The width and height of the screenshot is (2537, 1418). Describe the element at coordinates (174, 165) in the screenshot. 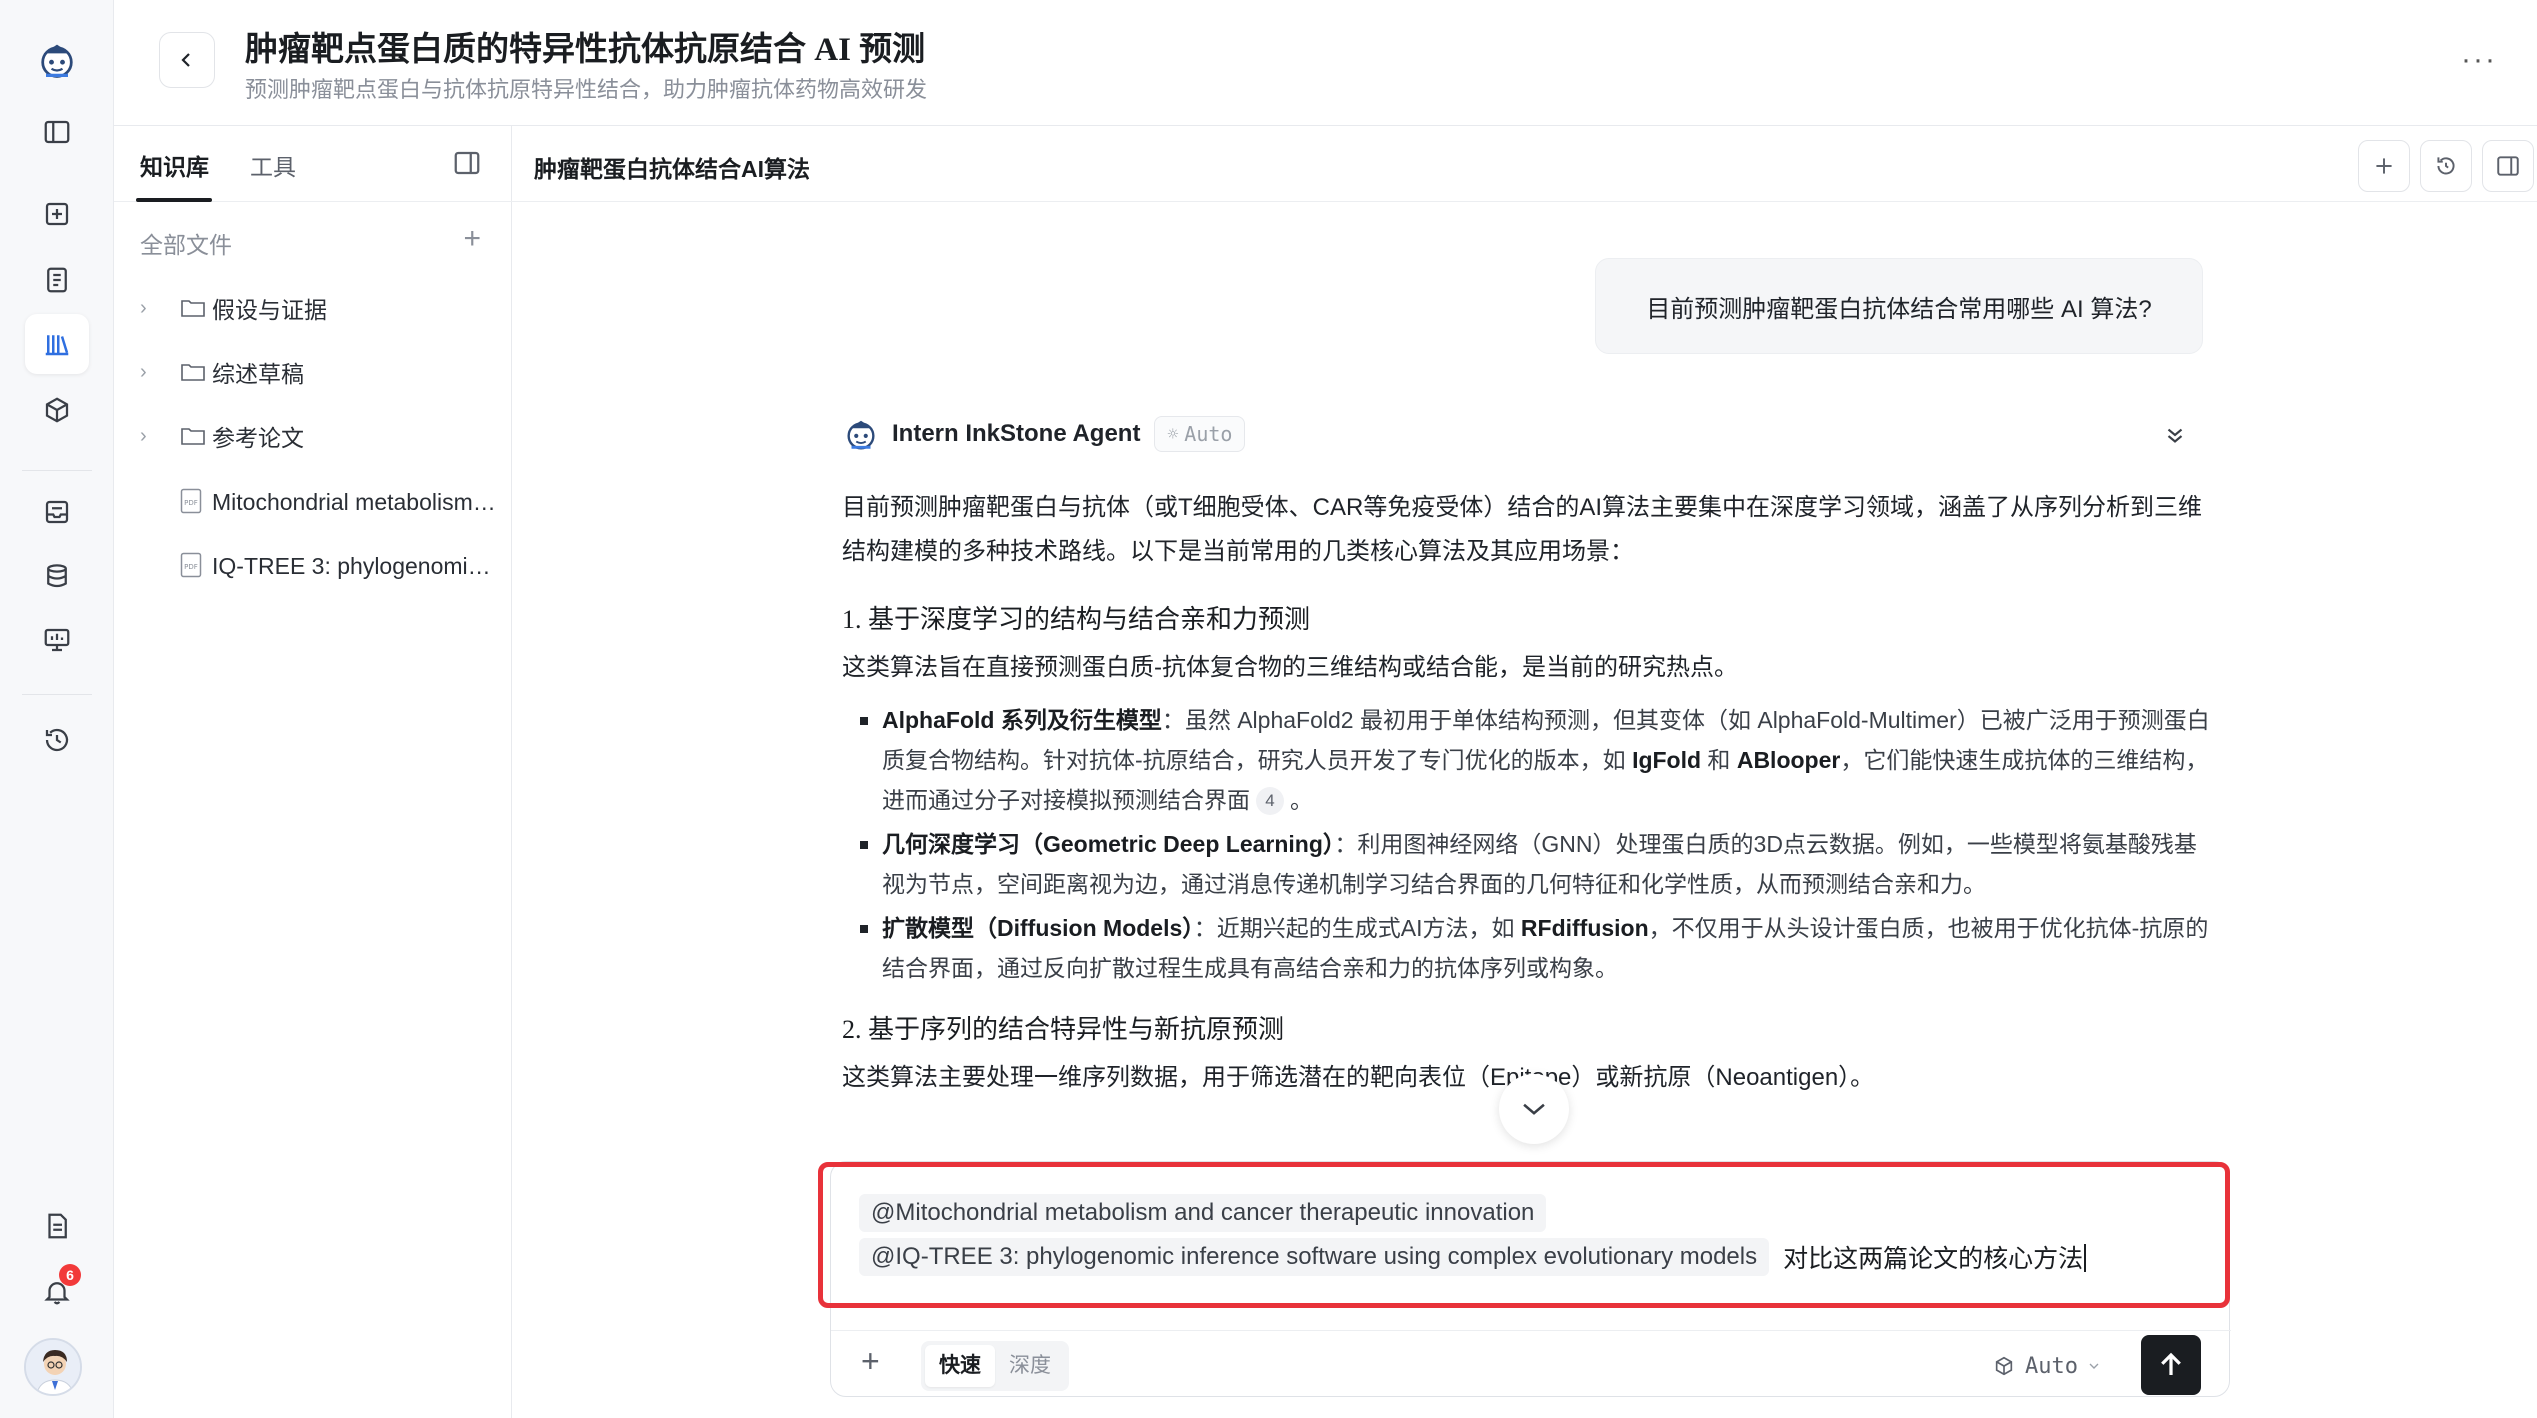

I see `tab-knowledge-base: 知识库` at that location.